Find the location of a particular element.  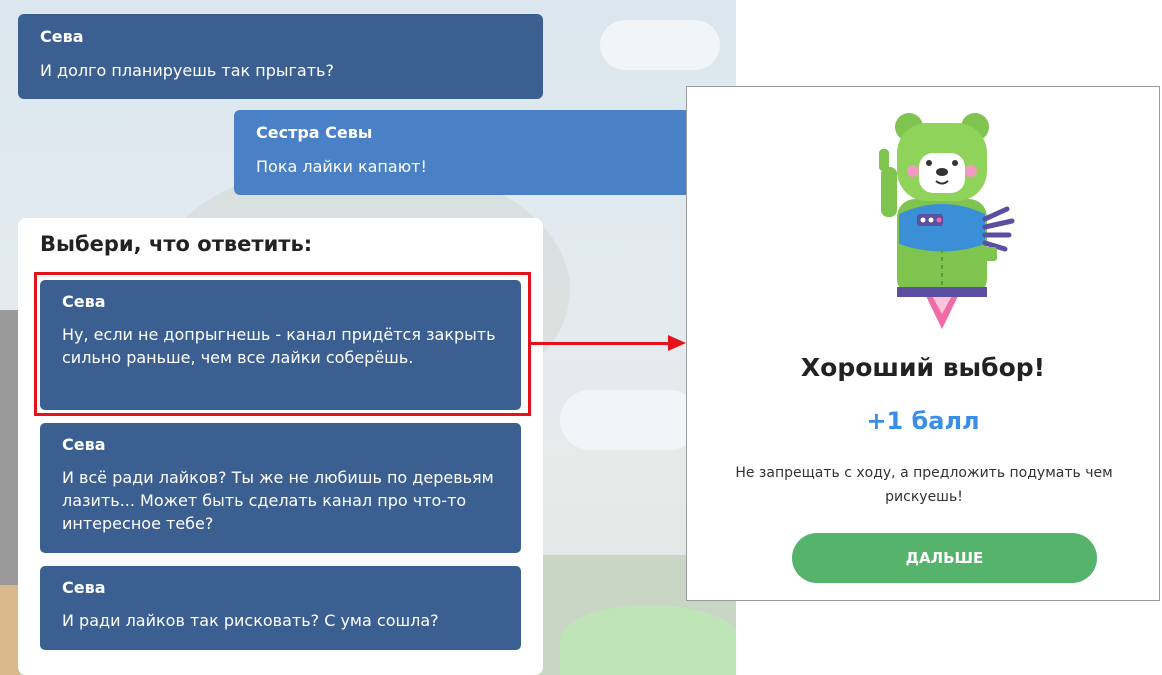

post is located at coordinates (9, 450).